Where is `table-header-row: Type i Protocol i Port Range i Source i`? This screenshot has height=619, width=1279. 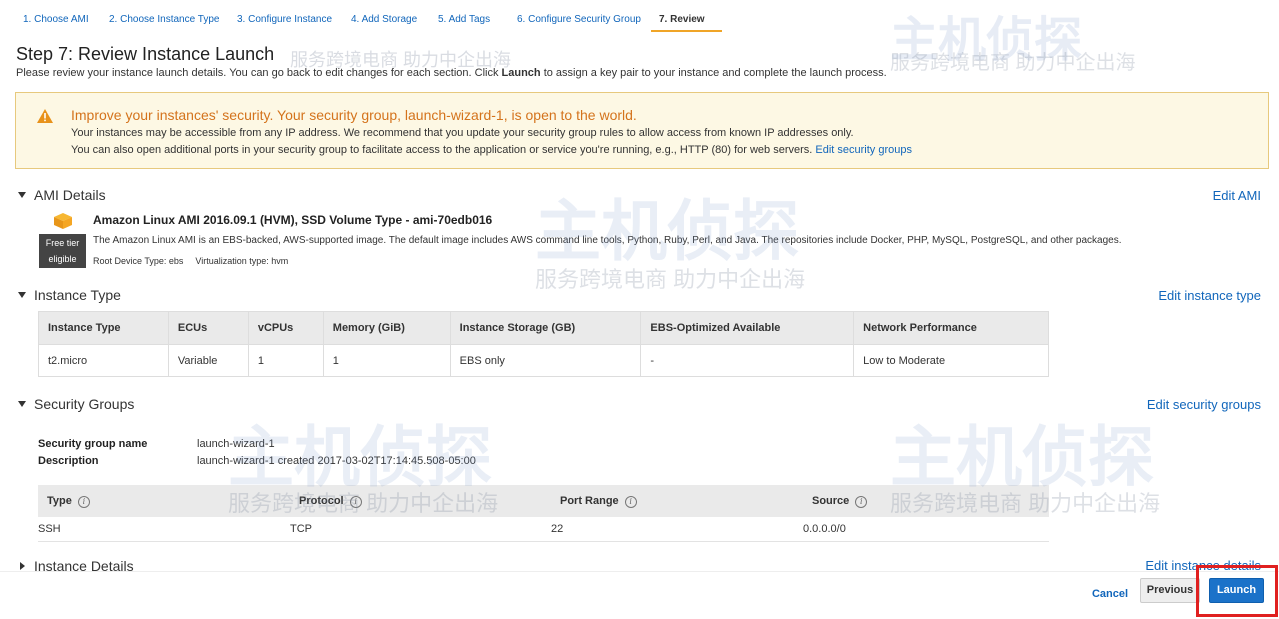 table-header-row: Type i Protocol i Port Range i Source i is located at coordinates (543, 501).